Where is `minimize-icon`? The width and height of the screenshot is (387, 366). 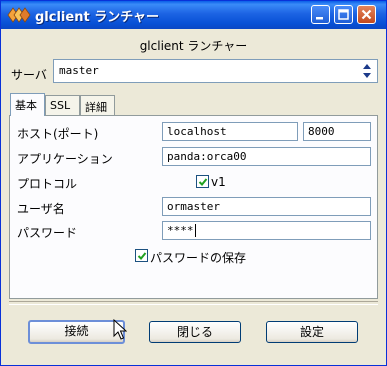 minimize-icon is located at coordinates (319, 18).